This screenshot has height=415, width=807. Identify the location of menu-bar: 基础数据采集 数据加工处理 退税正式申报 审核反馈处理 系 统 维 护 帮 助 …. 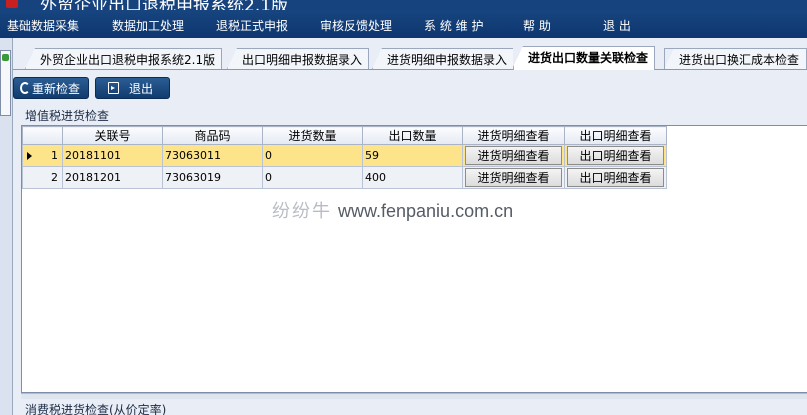
(403, 24).